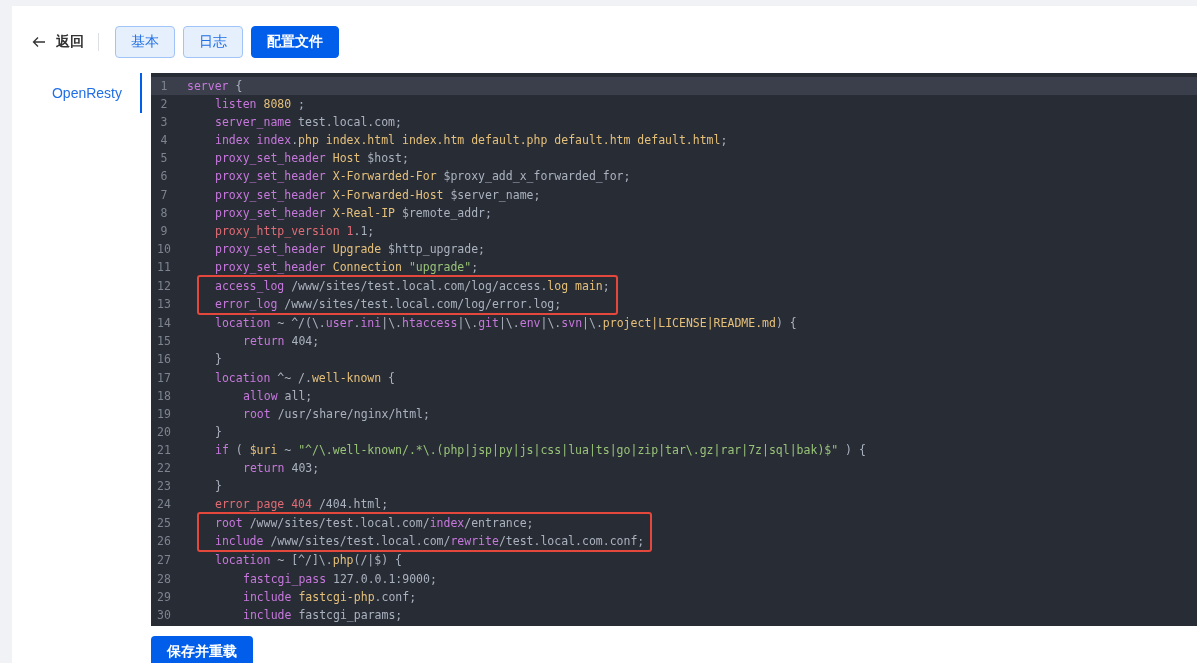  What do you see at coordinates (281, 342) in the screenshot?
I see `code-line: return 404;` at bounding box center [281, 342].